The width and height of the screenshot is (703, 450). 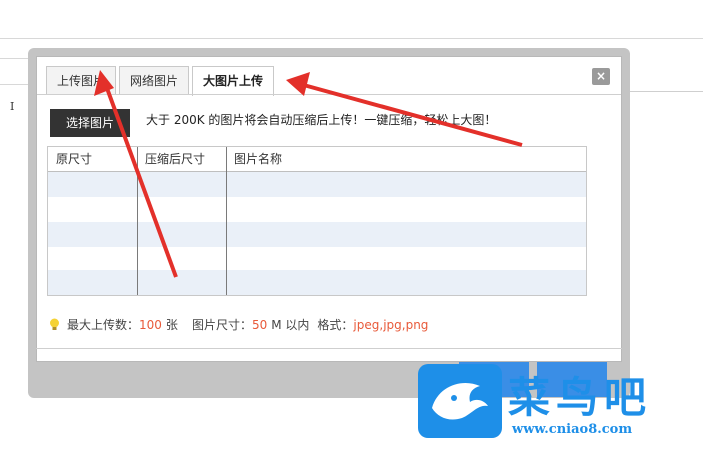 I want to click on tab-underline, so click(x=329, y=94).